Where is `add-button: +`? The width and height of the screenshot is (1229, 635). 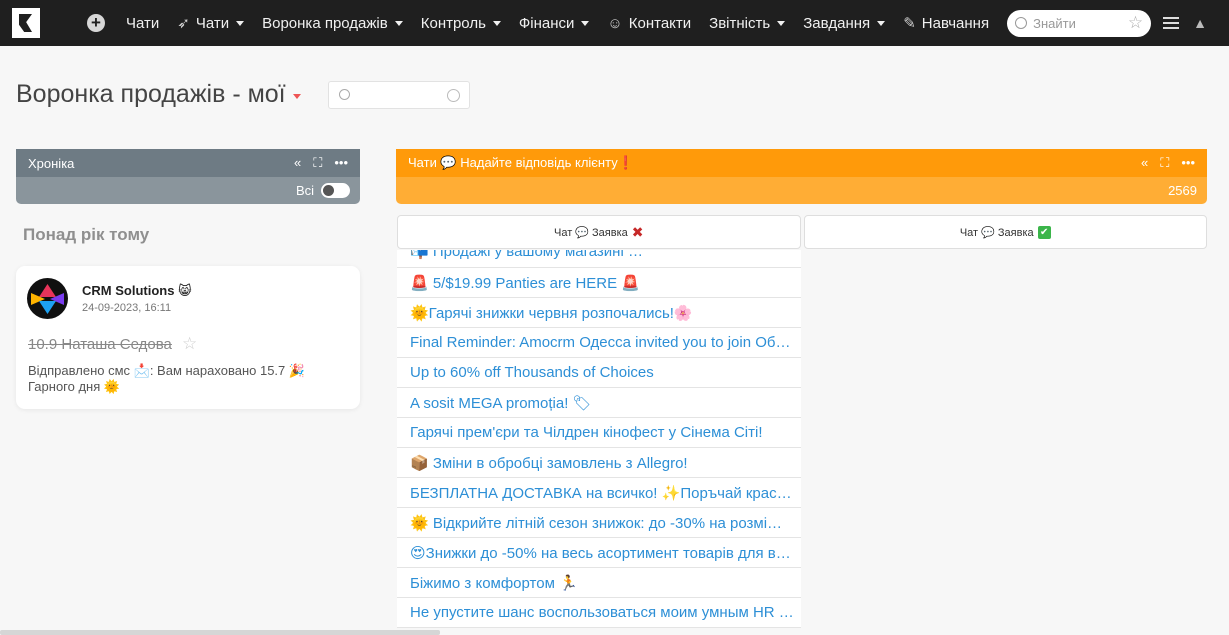 add-button: + is located at coordinates (96, 23).